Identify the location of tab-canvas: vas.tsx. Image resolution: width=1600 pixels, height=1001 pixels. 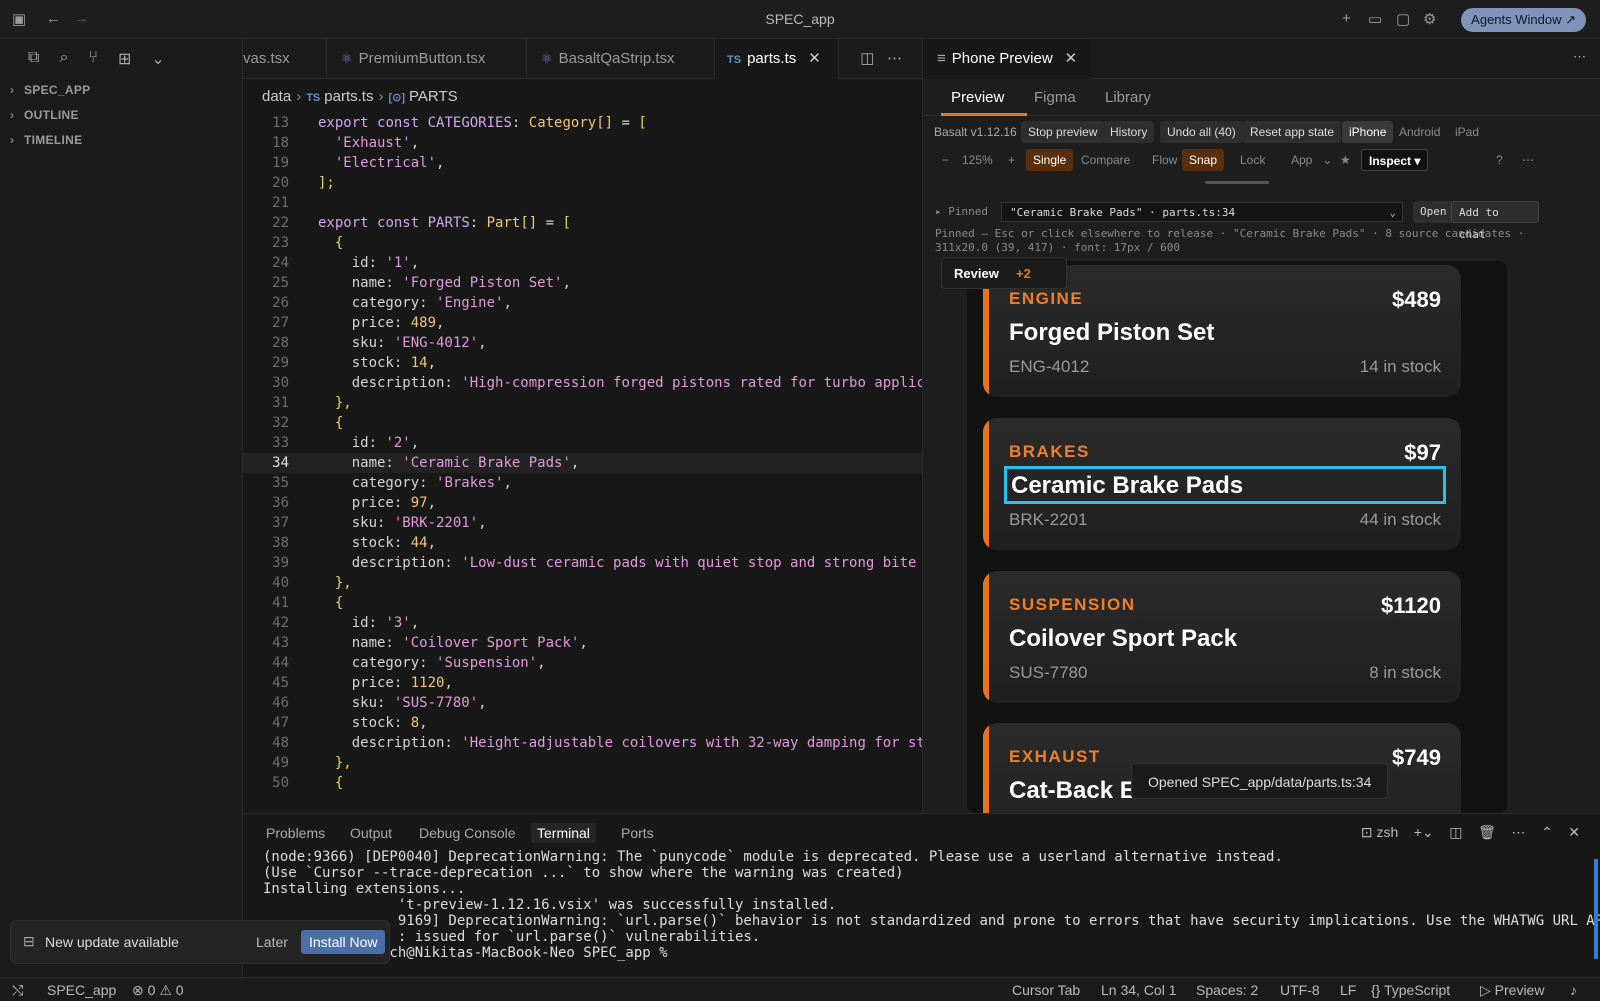
(285, 59).